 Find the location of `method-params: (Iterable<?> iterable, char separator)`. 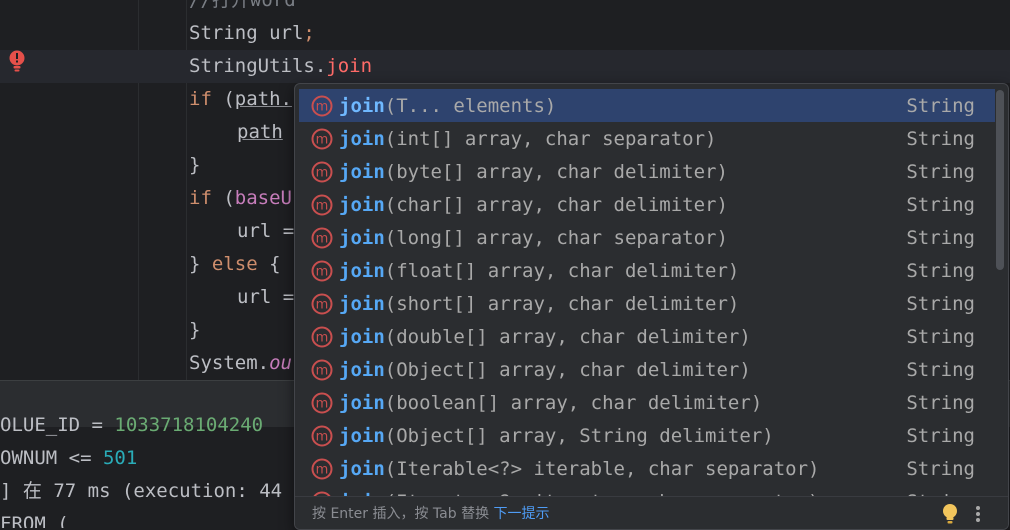

method-params: (Iterable<?> iterable, char separator) is located at coordinates (602, 468).